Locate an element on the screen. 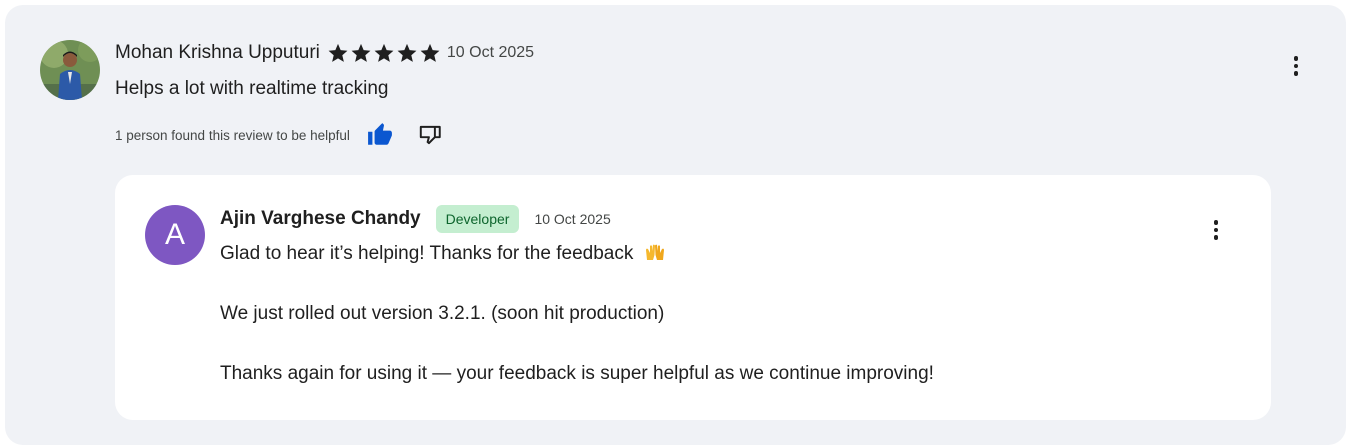  reply-more-options-button is located at coordinates (1216, 230).